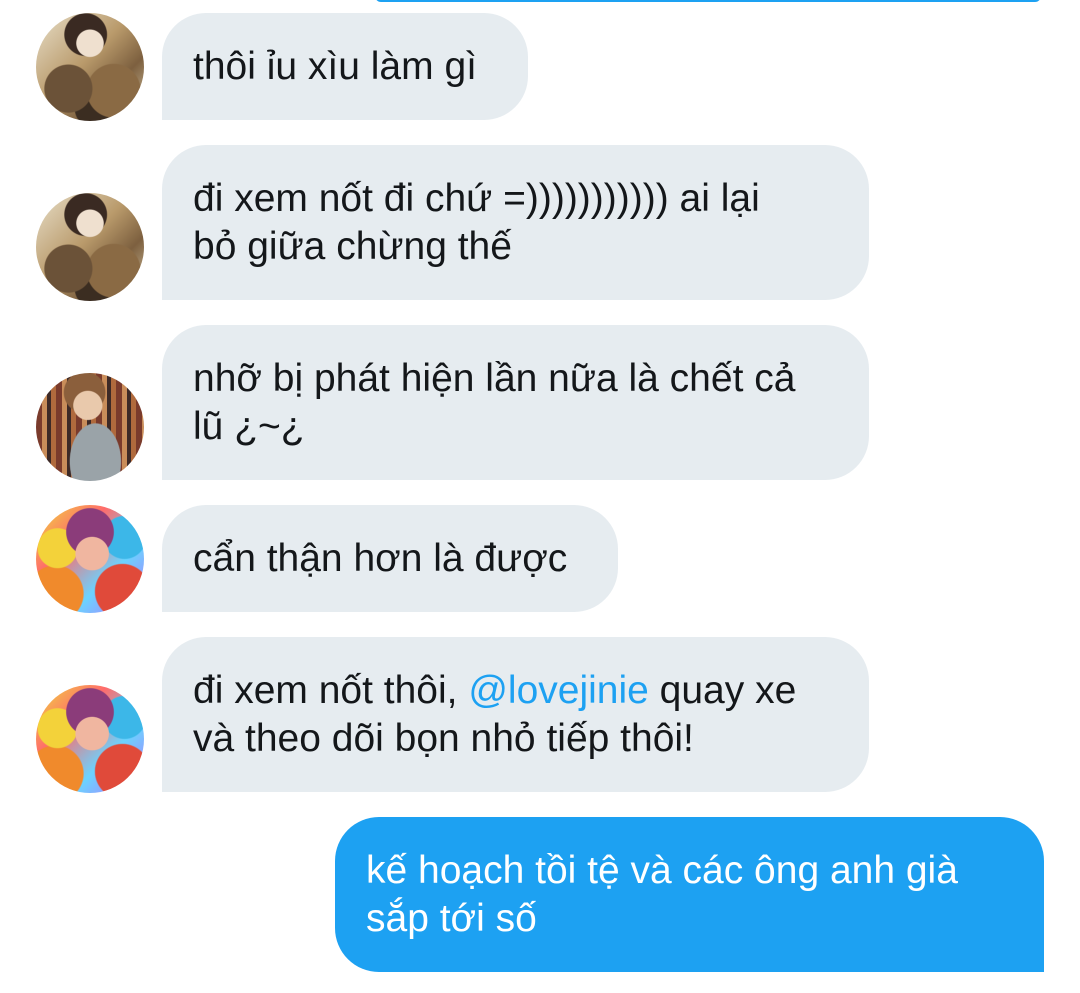 The height and width of the screenshot is (993, 1080). I want to click on incoming-message-bubble: thôi ỉu xìu làm gì, so click(345, 66).